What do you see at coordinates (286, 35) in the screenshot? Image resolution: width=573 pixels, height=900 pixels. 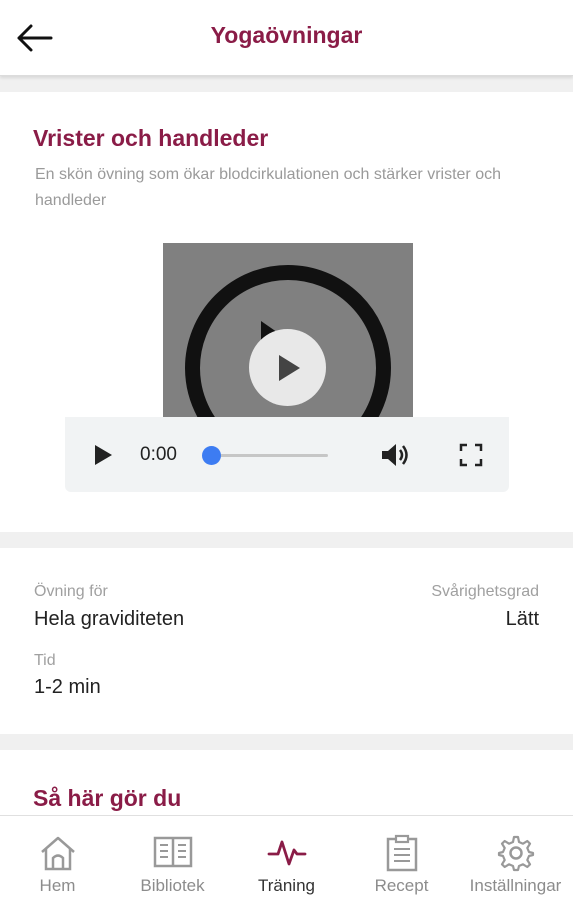 I see `page-title: Yogaövningar` at bounding box center [286, 35].